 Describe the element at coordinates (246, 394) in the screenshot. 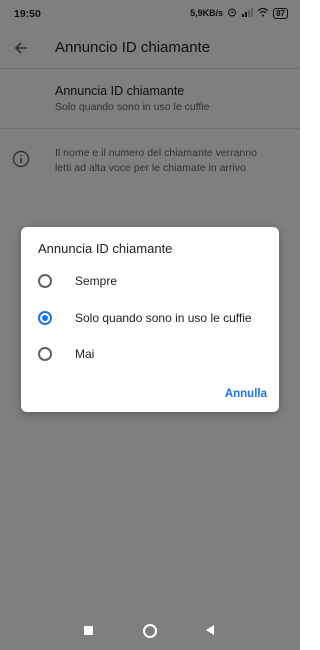

I see `cancel-button: Annulla` at that location.